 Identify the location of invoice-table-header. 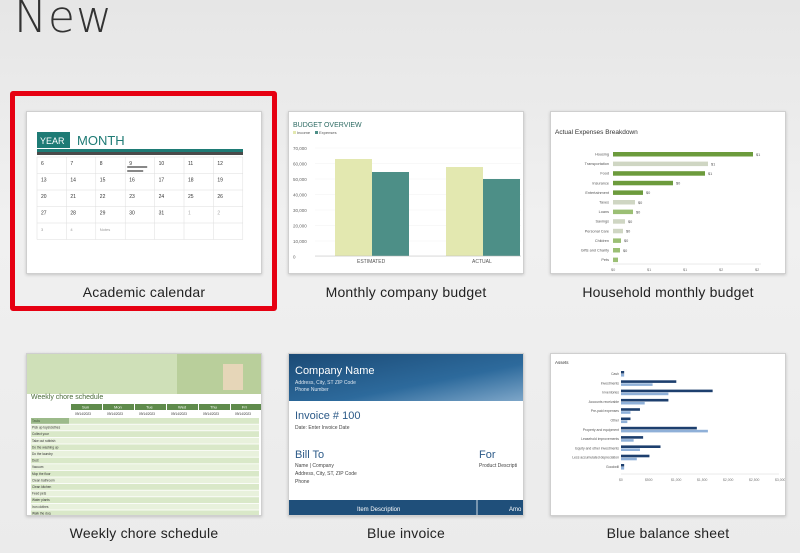
(406, 507).